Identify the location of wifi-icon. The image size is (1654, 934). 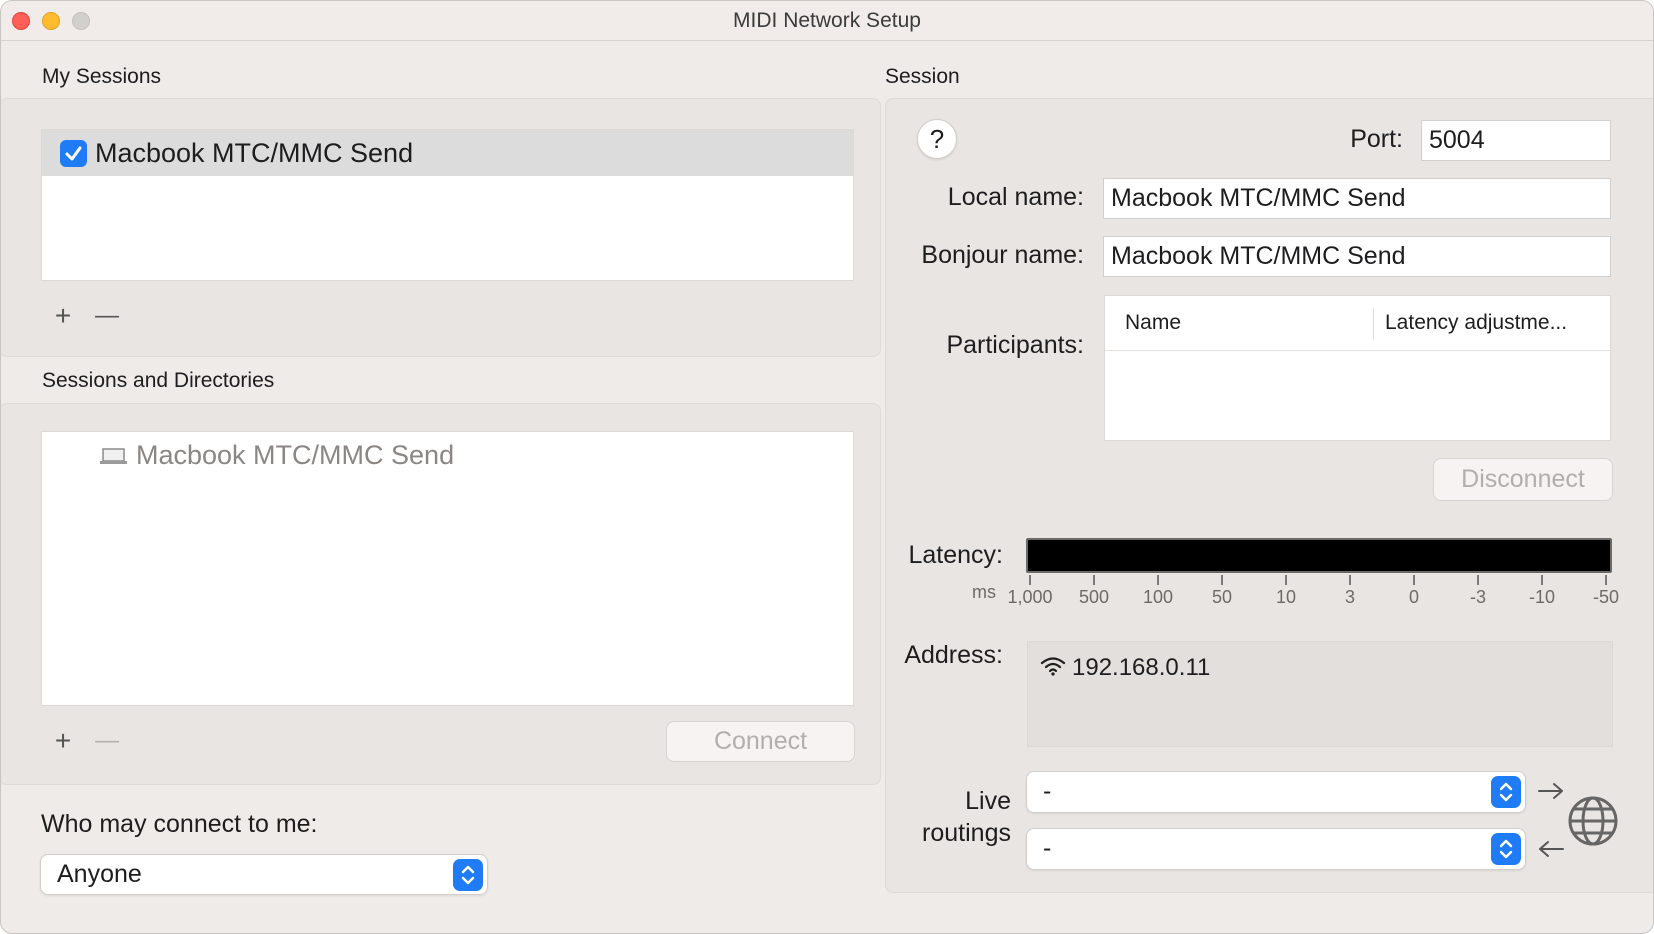
(1053, 666).